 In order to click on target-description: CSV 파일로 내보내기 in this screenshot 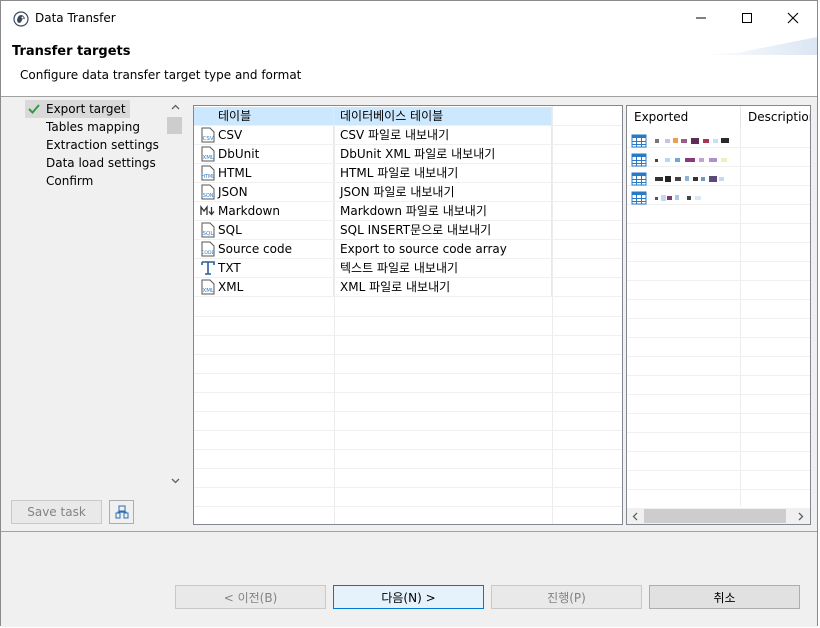, I will do `click(443, 135)`.